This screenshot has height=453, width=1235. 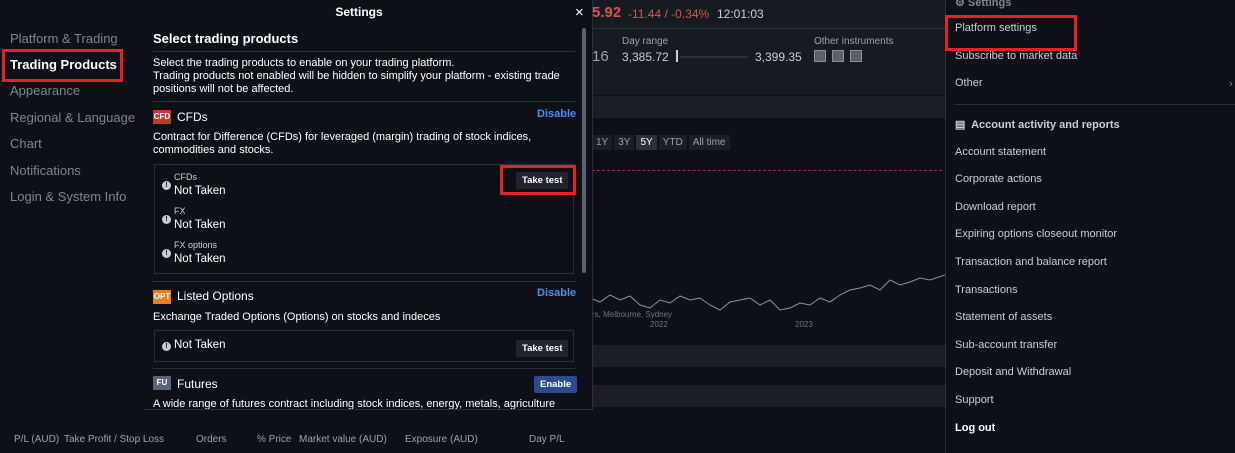 I want to click on chart-toolbar, so click(x=767, y=107).